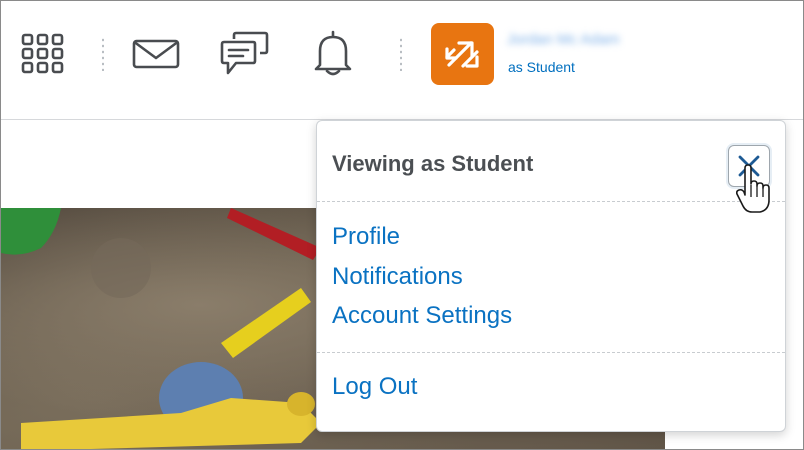 Image resolution: width=804 pixels, height=450 pixels. I want to click on chat-icon, so click(245, 54).